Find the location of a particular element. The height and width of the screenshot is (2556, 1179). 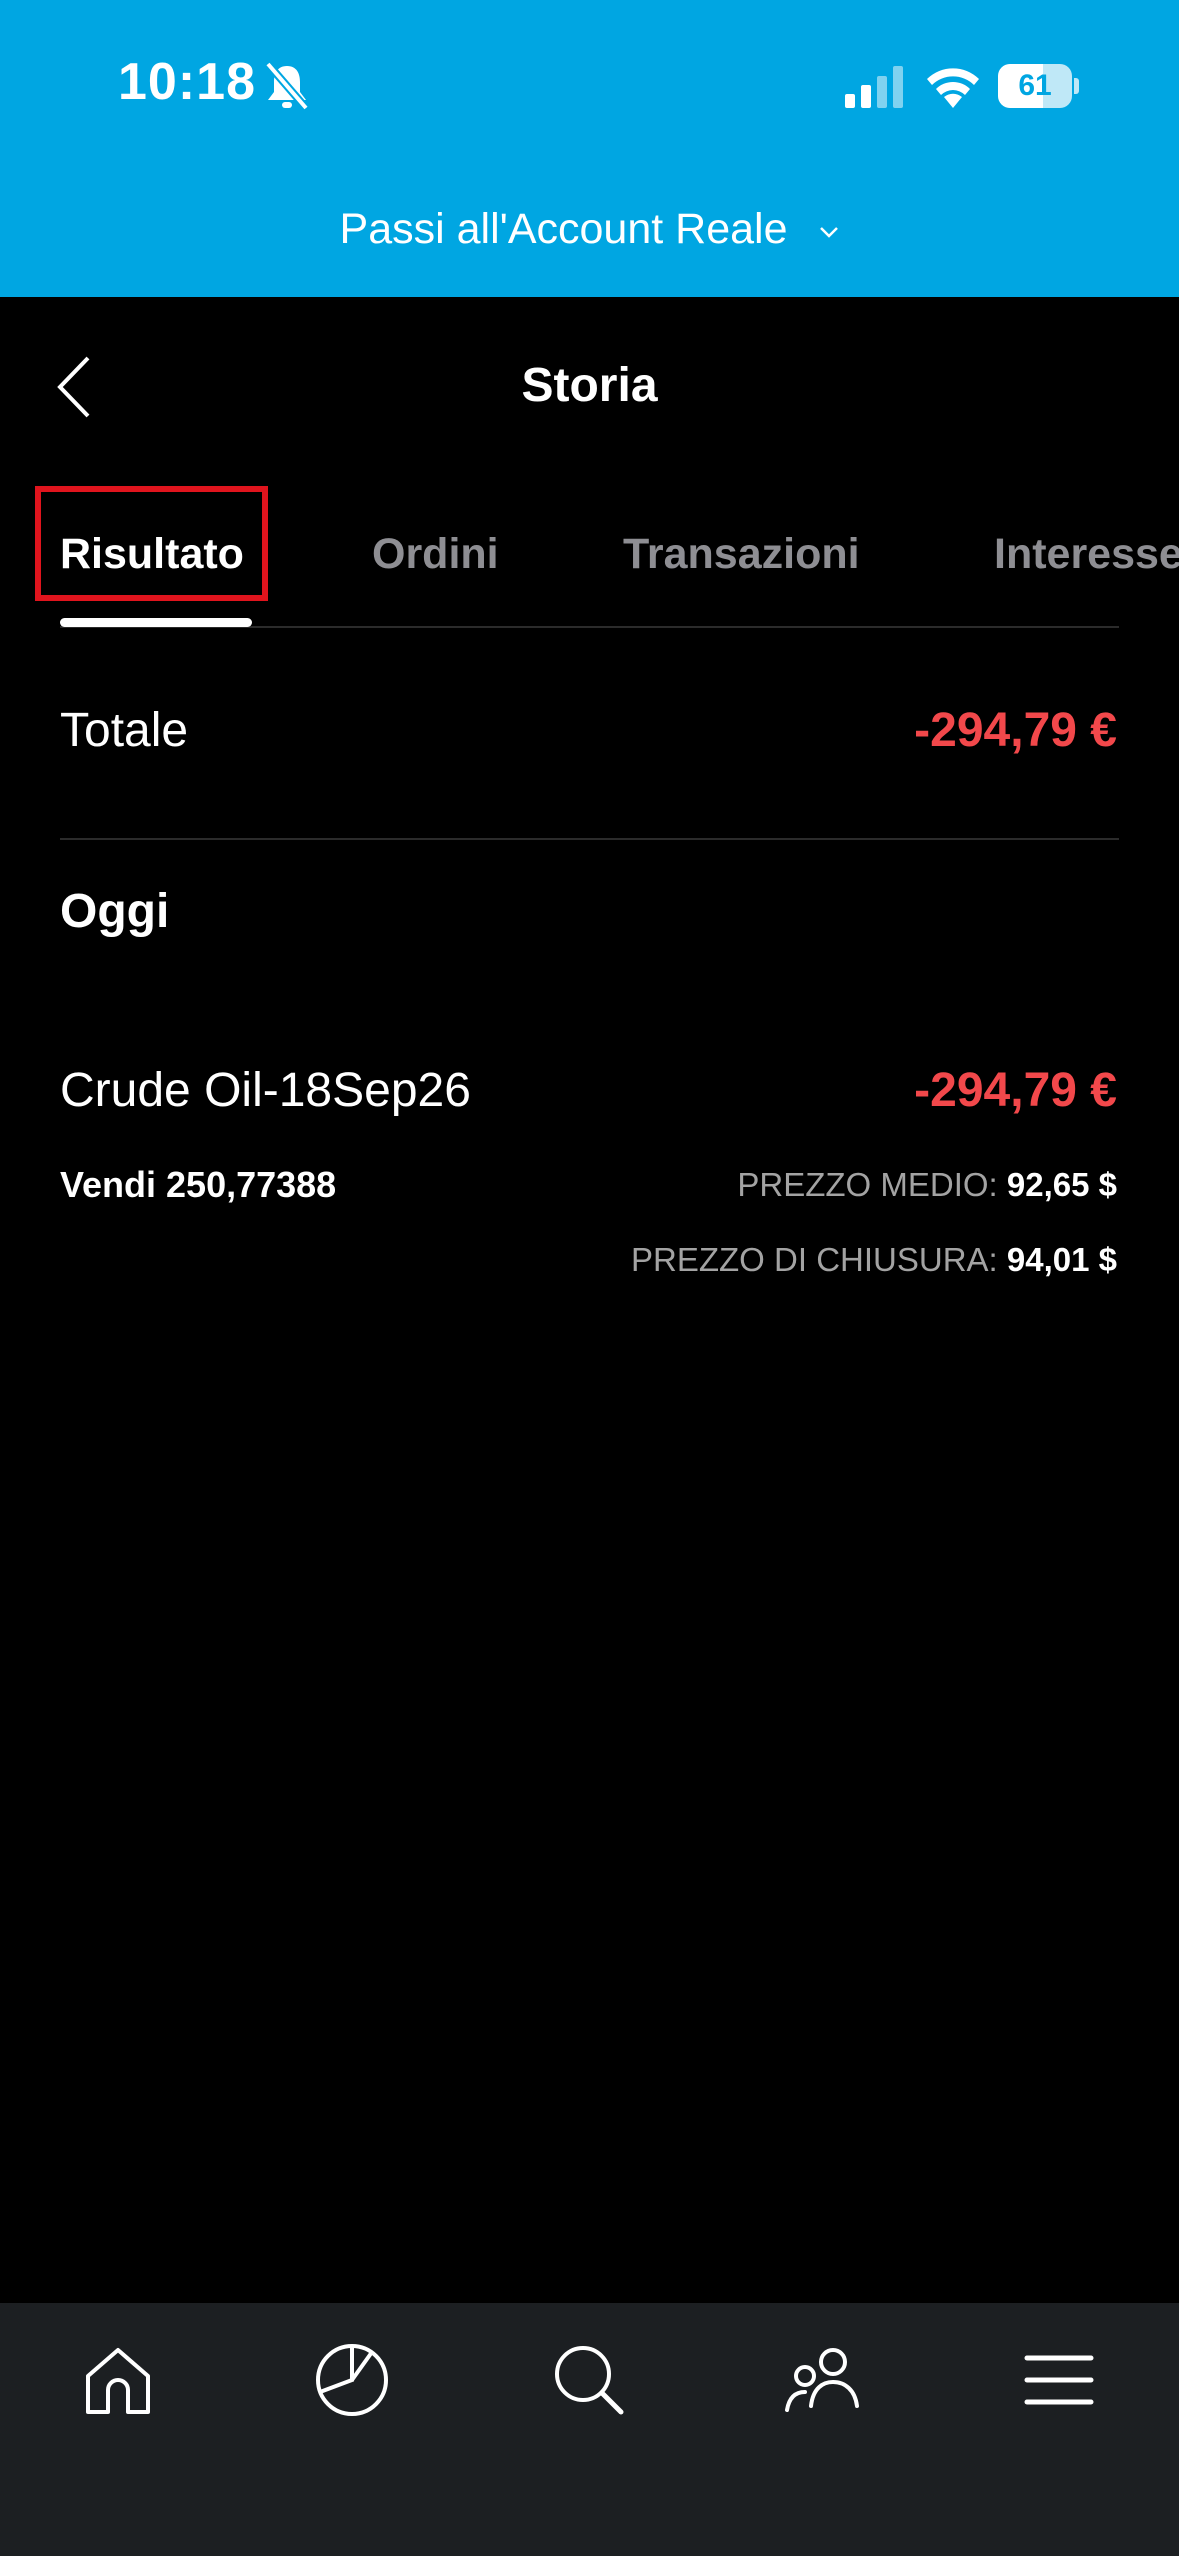

instrument-name: Crude Oil-18Sep26 is located at coordinates (265, 1090).